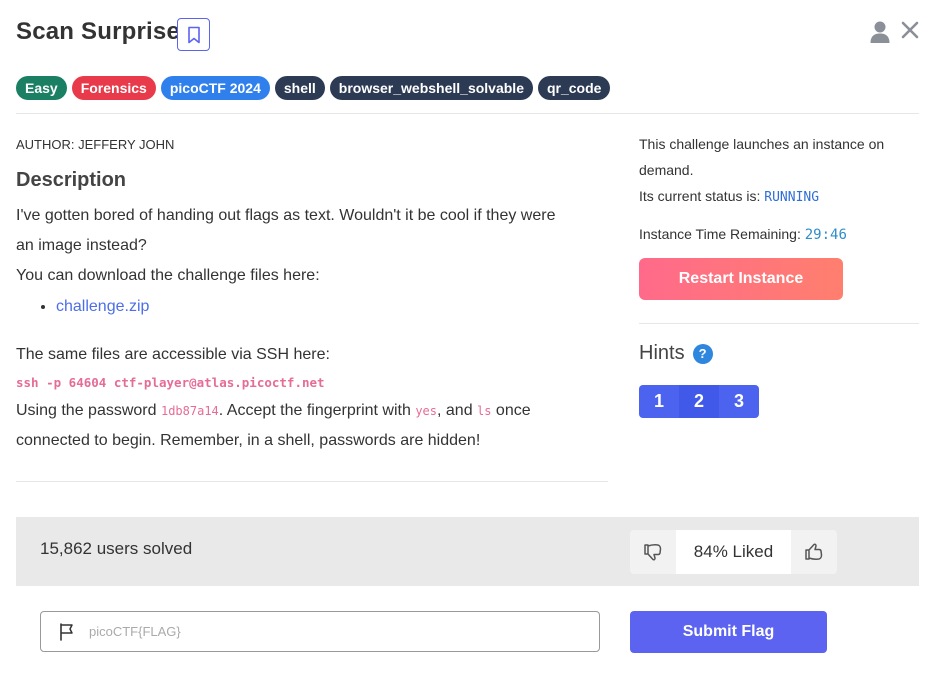 The width and height of the screenshot is (937, 688). I want to click on stats-bar: 15,862 users solved 84% Liked, so click(467, 551).